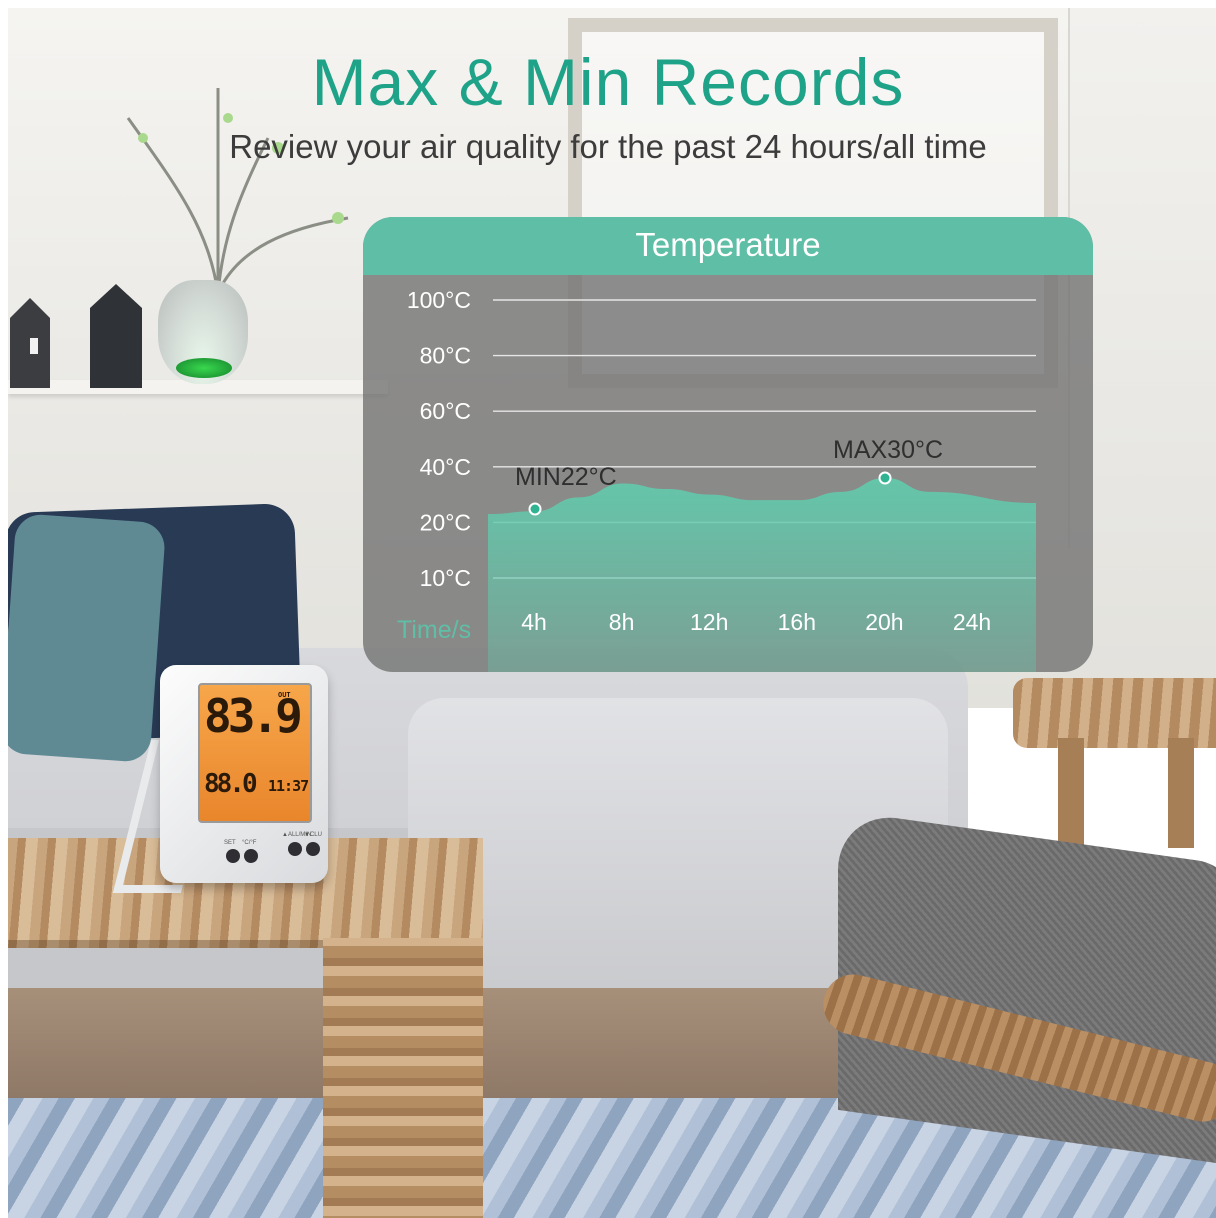  Describe the element at coordinates (709, 622) in the screenshot. I see `x-tick-label: 12h` at that location.